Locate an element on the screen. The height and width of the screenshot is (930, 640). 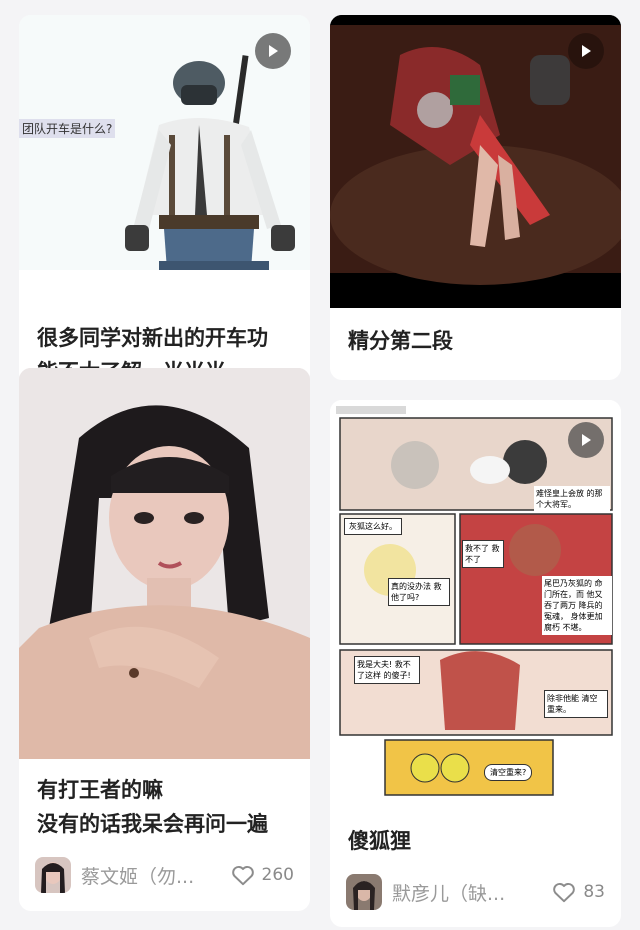
card-1-video-thumbnail: 团队开车是什么? is located at coordinates (164, 142).